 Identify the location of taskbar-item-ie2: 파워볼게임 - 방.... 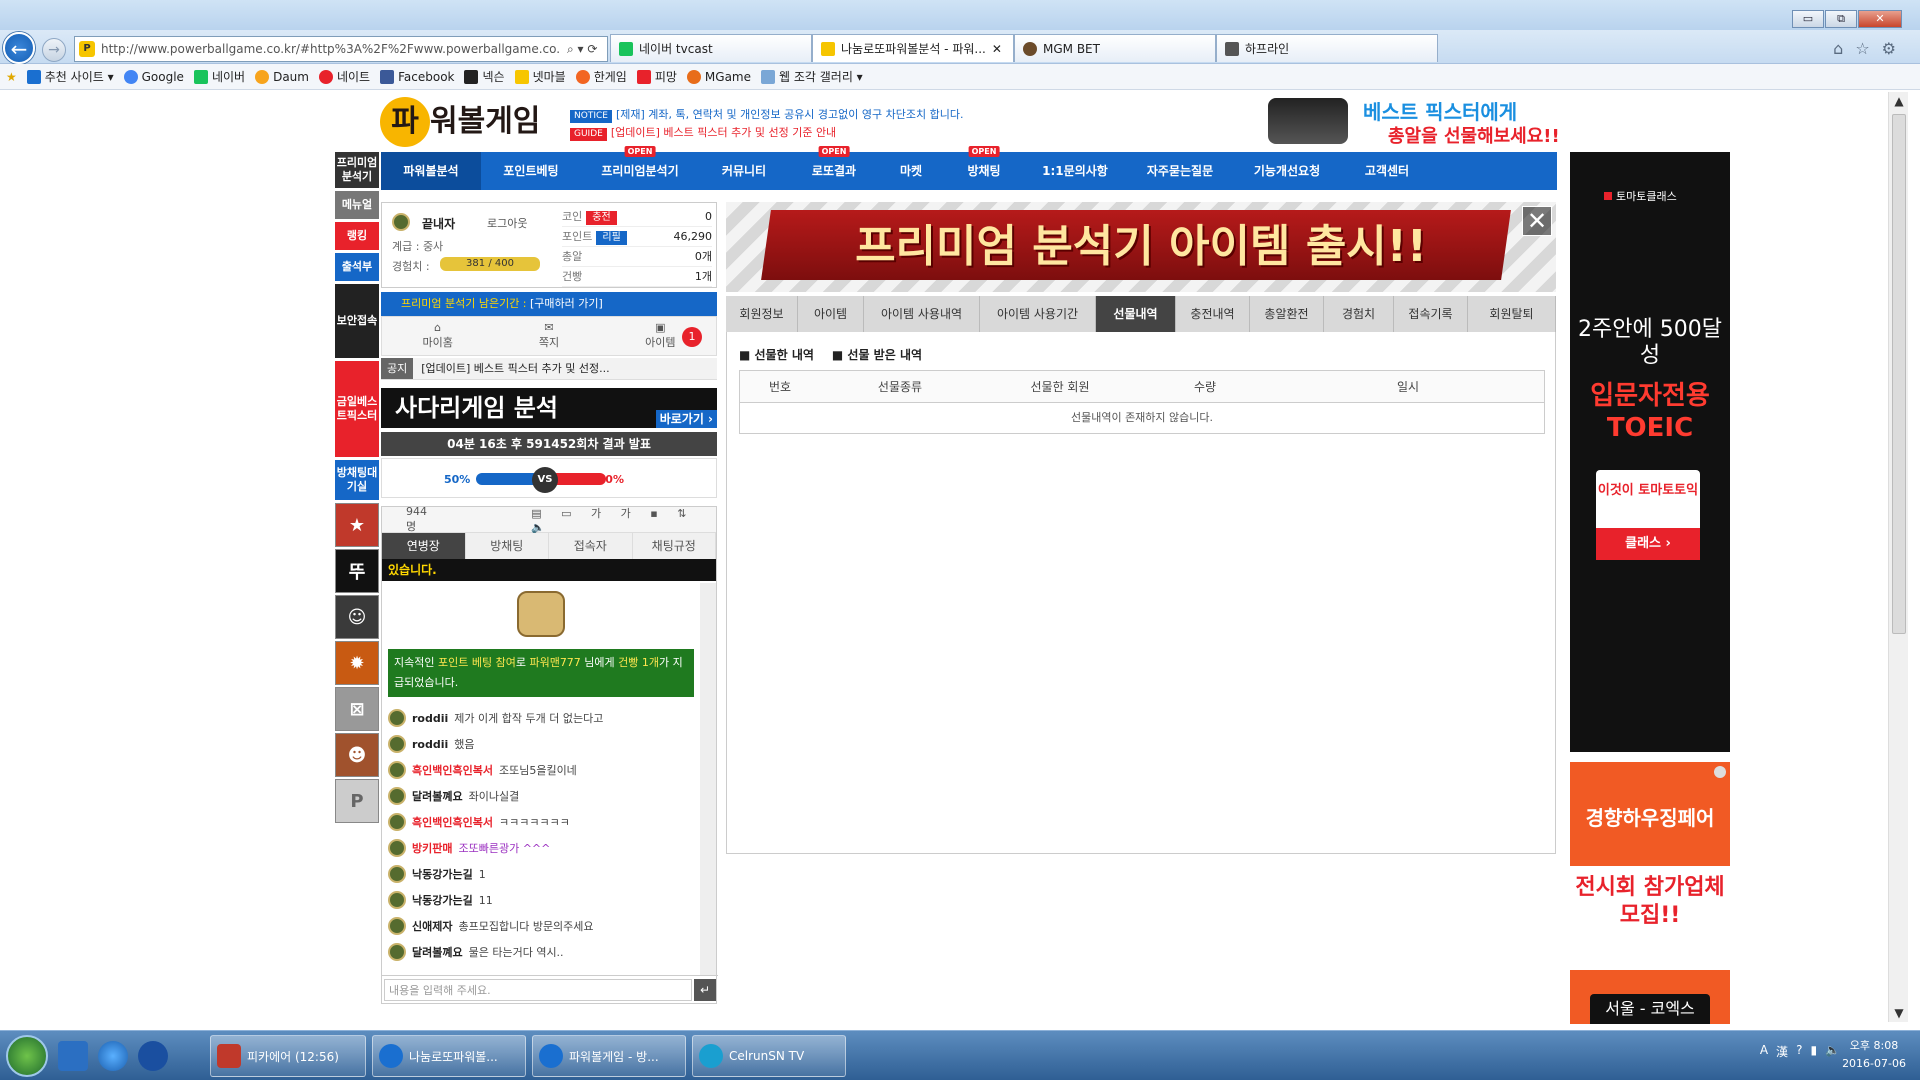
(609, 1056).